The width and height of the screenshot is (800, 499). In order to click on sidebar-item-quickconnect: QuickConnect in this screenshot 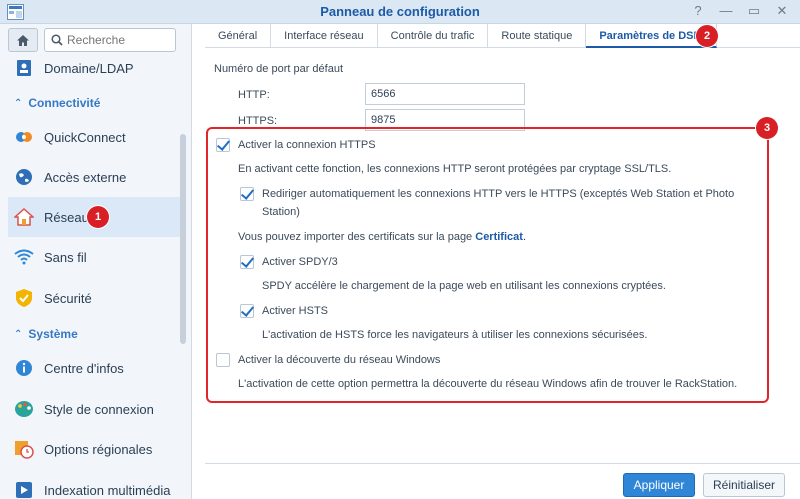, I will do `click(94, 137)`.